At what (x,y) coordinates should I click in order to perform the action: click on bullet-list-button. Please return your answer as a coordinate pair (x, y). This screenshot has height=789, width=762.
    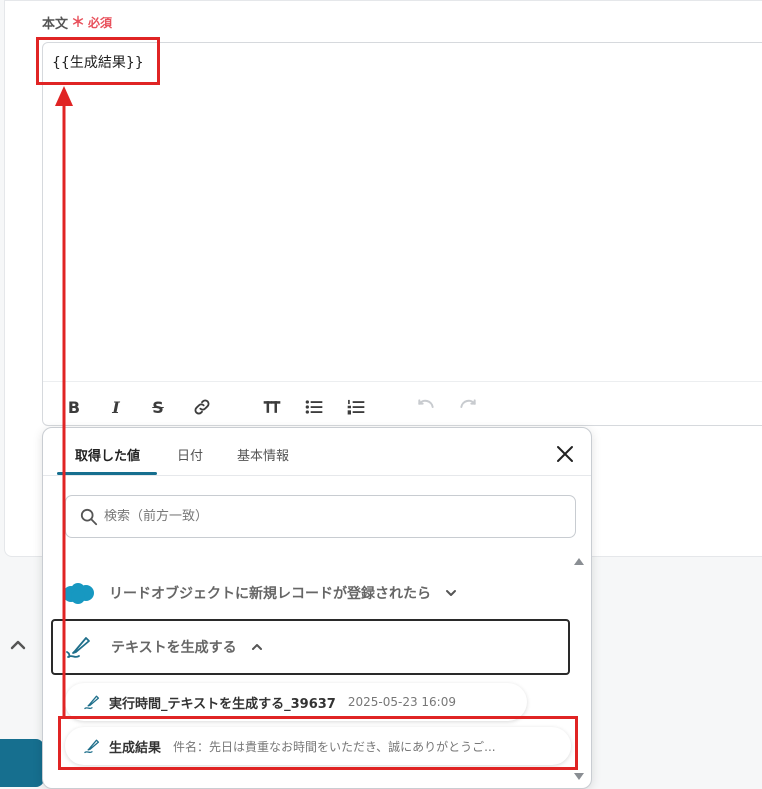
    Looking at the image, I should click on (314, 407).